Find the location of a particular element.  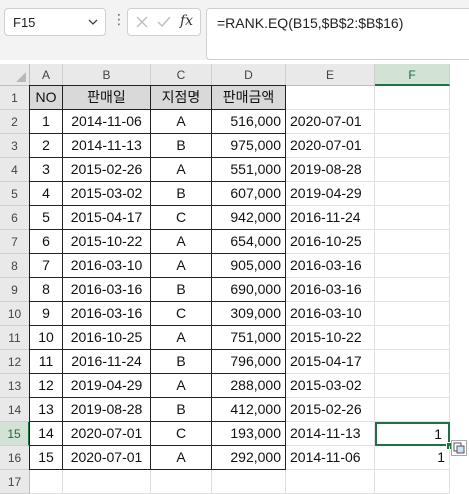

table-cell: 2015-02-26 is located at coordinates (107, 170).